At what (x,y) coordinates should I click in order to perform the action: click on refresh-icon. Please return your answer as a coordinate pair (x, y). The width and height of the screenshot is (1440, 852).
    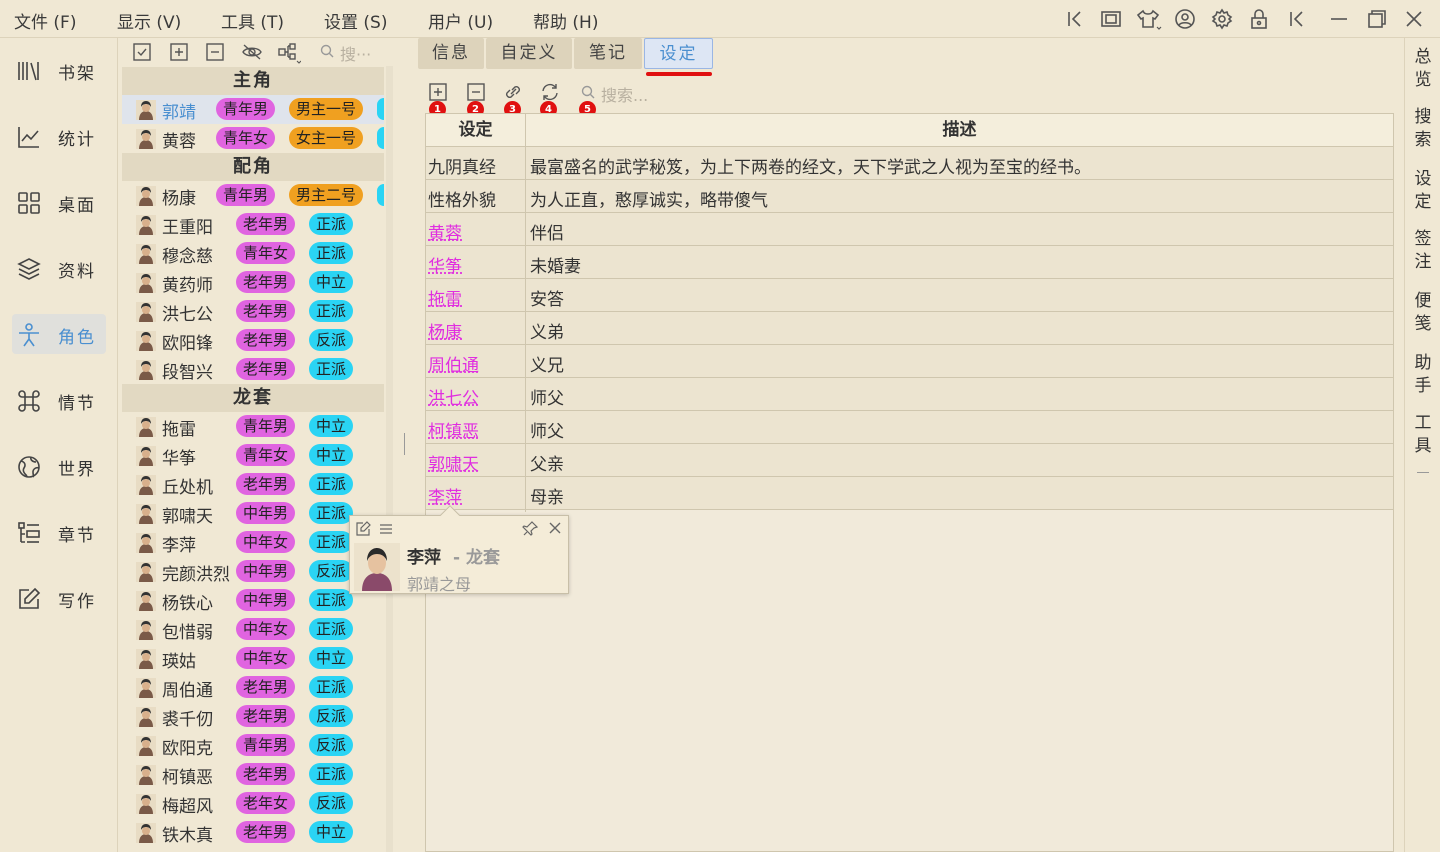
    Looking at the image, I should click on (550, 92).